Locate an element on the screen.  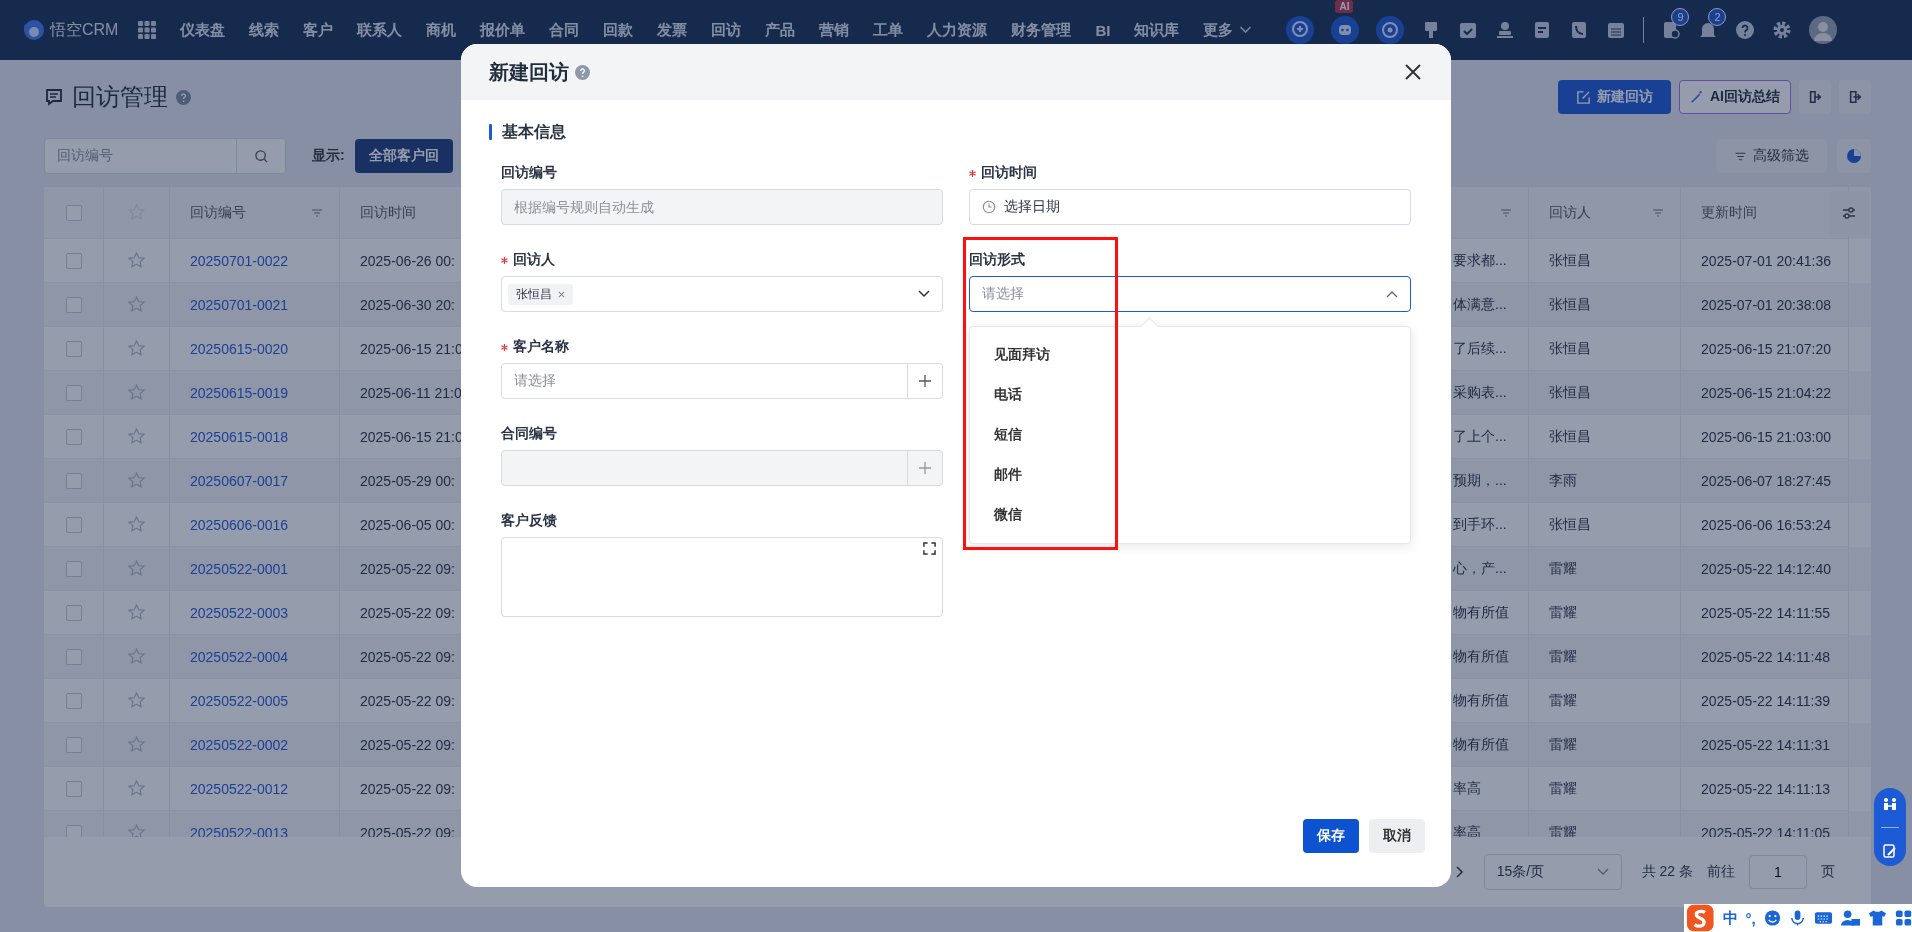
page-size-select: 15条/页 is located at coordinates (1552, 872).